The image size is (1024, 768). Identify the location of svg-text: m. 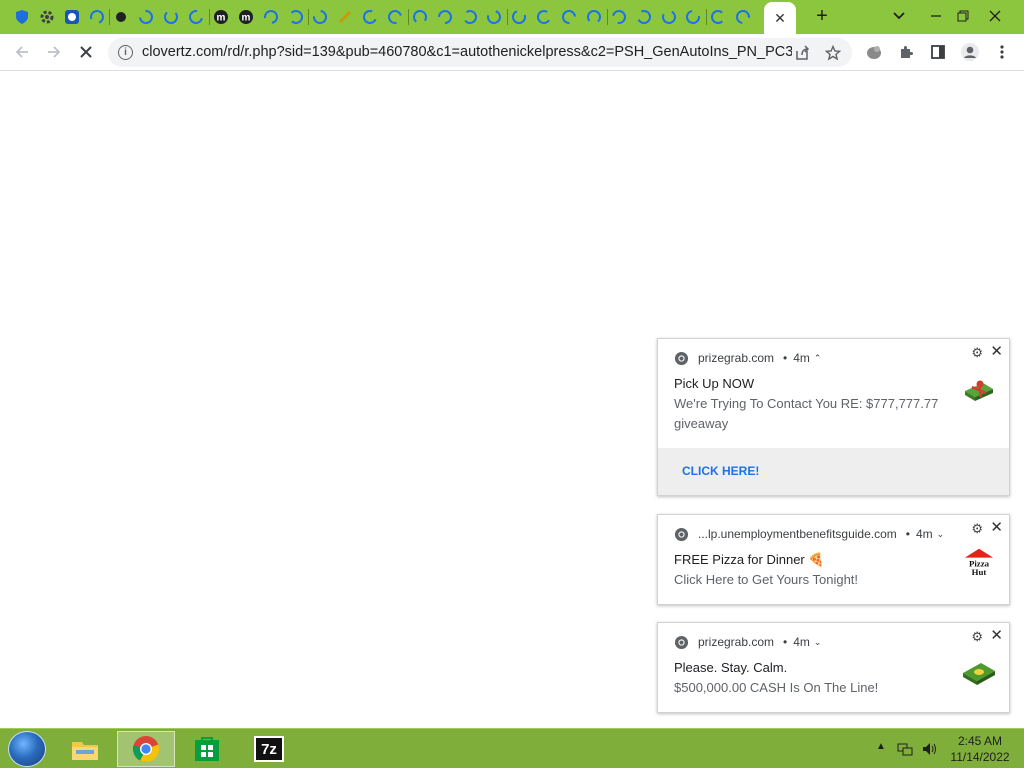
(246, 18).